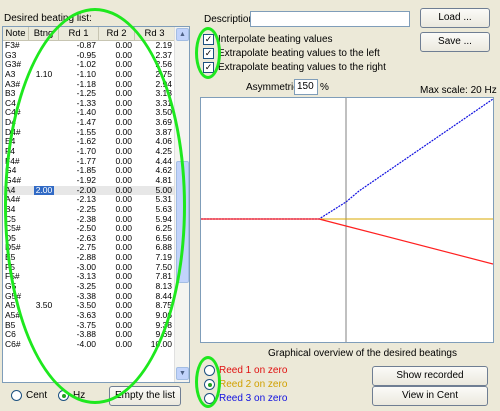  What do you see at coordinates (302, 67) in the screenshot?
I see `extrapolate-right-label: Extrapolate beating values to the right` at bounding box center [302, 67].